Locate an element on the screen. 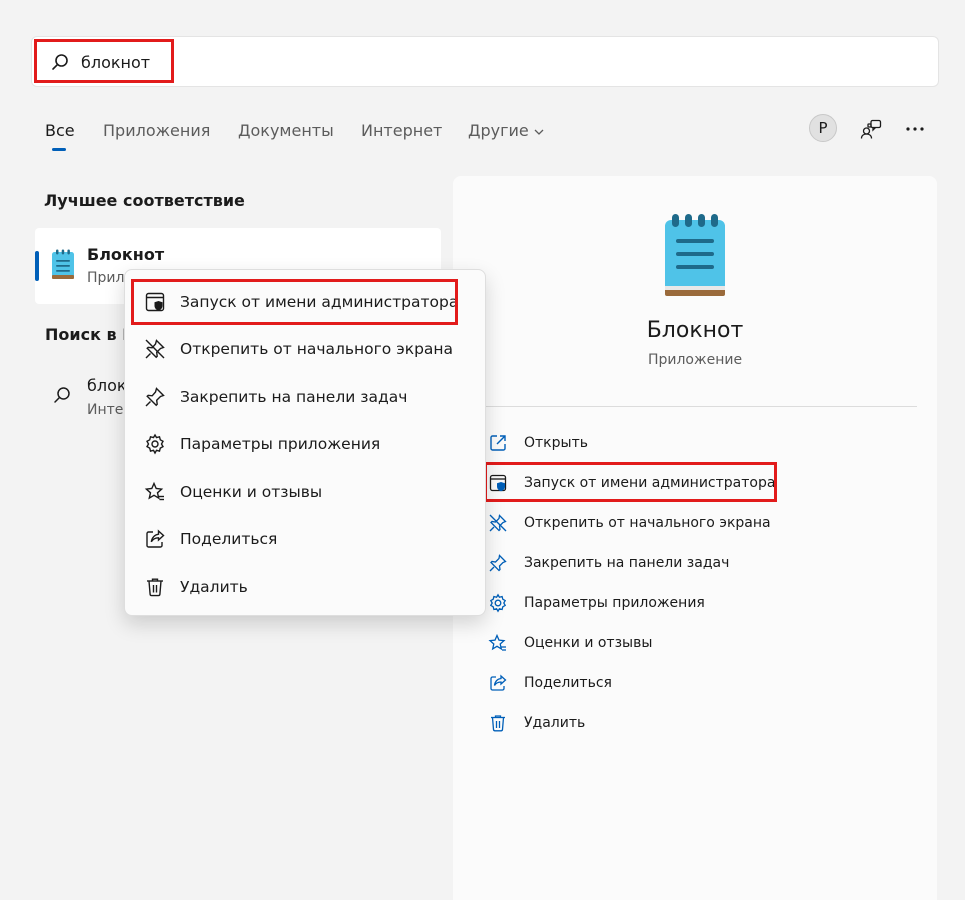 This screenshot has width=965, height=900. open-icon is located at coordinates (498, 443).